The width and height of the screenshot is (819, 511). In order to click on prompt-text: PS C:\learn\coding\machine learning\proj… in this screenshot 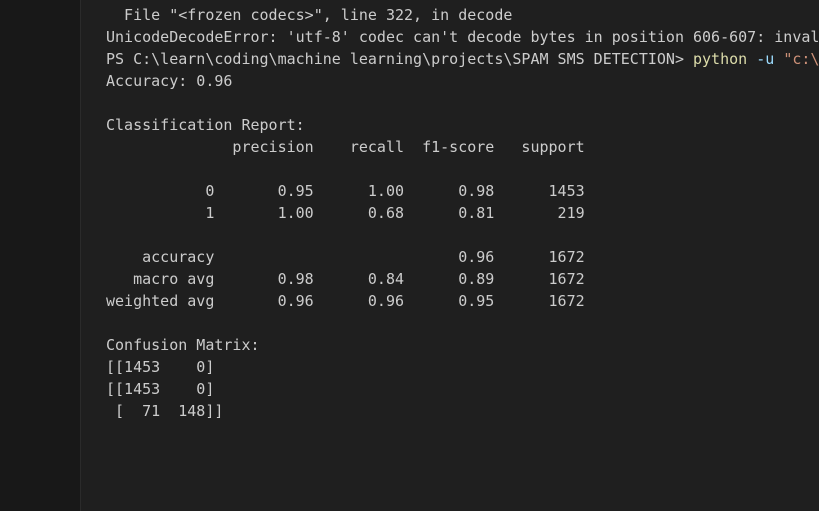, I will do `click(399, 59)`.